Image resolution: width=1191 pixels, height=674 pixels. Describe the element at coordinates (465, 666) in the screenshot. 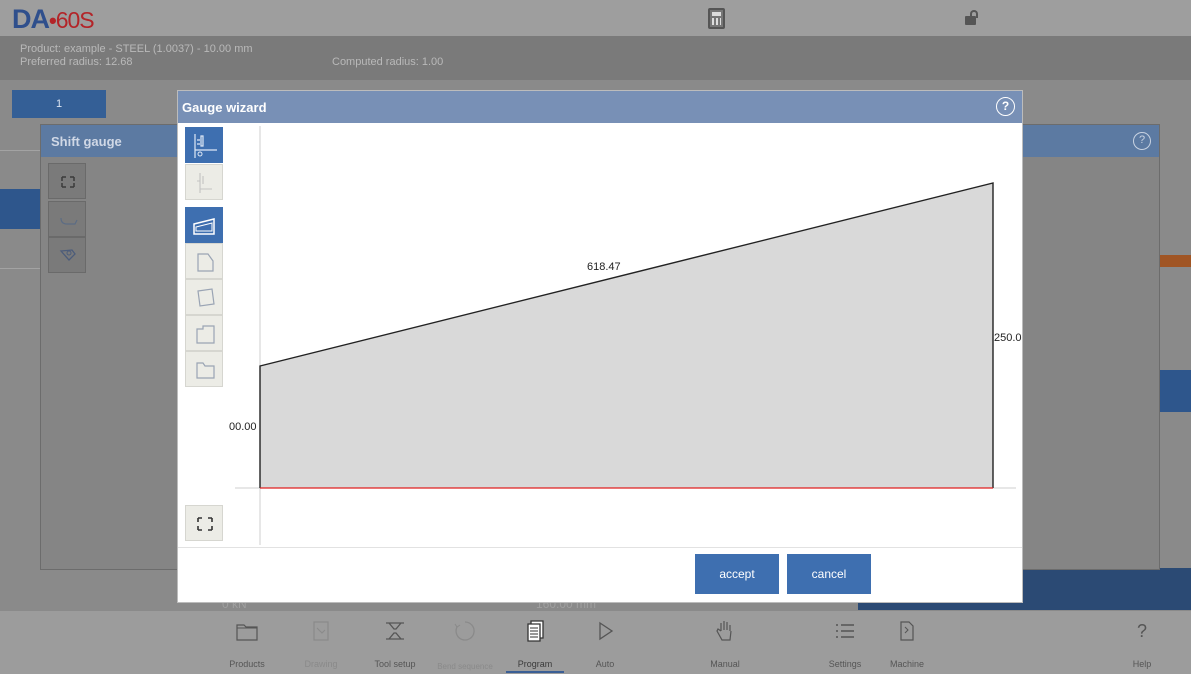

I see `nav-label: Bend sequence` at that location.